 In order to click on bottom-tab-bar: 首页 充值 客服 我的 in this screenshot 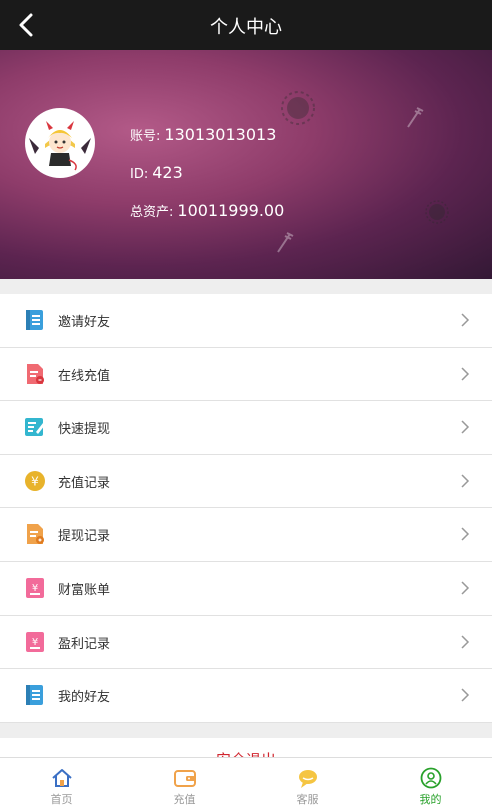, I will do `click(246, 782)`.